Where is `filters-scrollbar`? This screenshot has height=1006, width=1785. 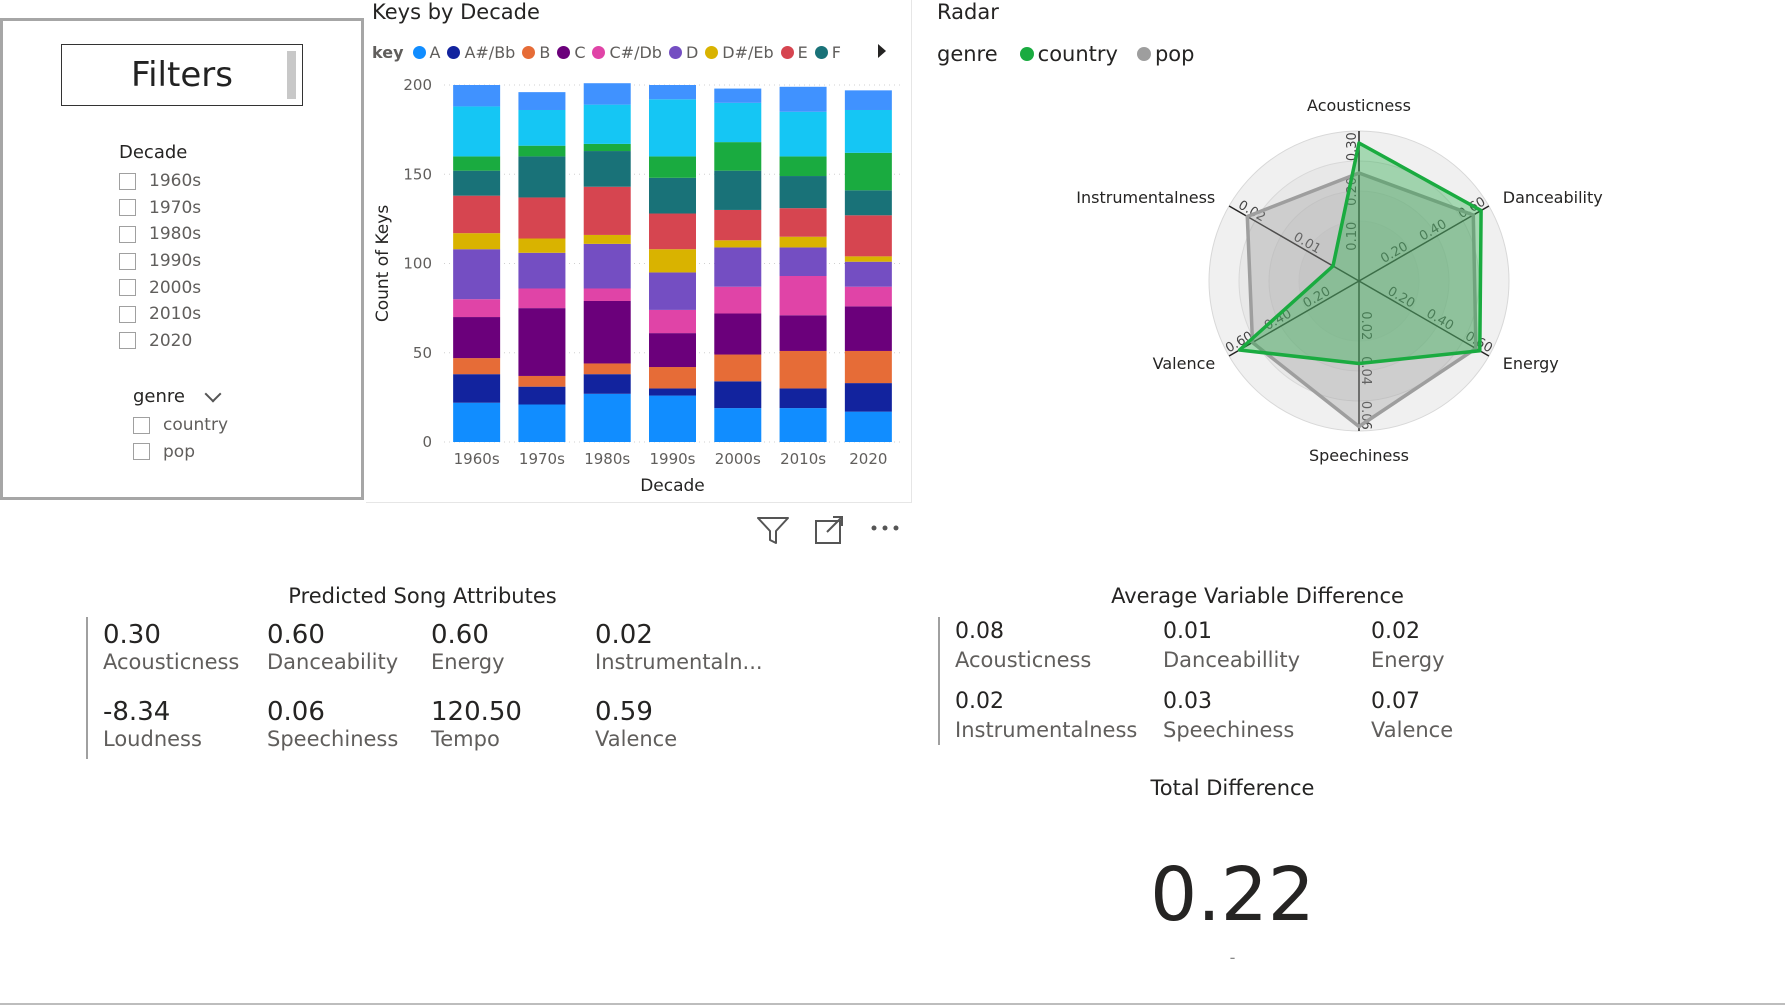 filters-scrollbar is located at coordinates (291, 75).